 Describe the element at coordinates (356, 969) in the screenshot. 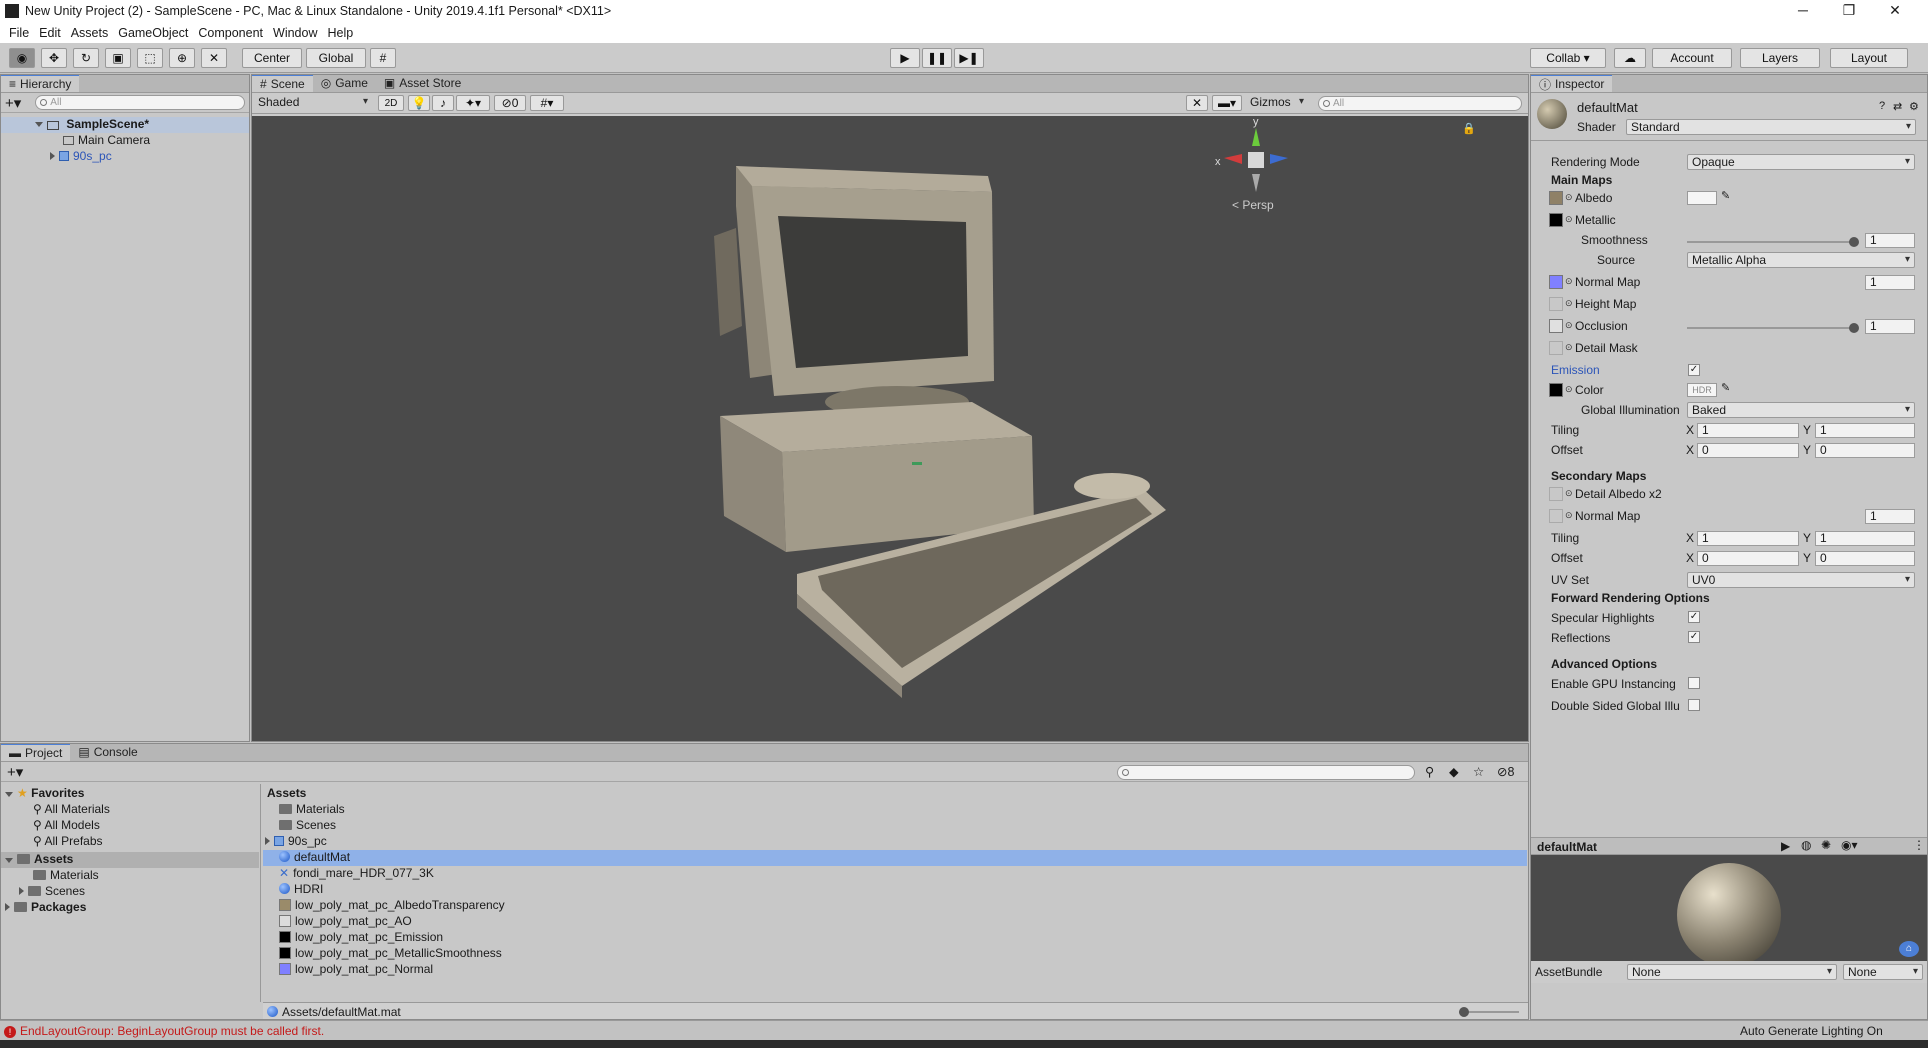

I see `file-item-normal: low_poly_mat_pc_Normal` at that location.